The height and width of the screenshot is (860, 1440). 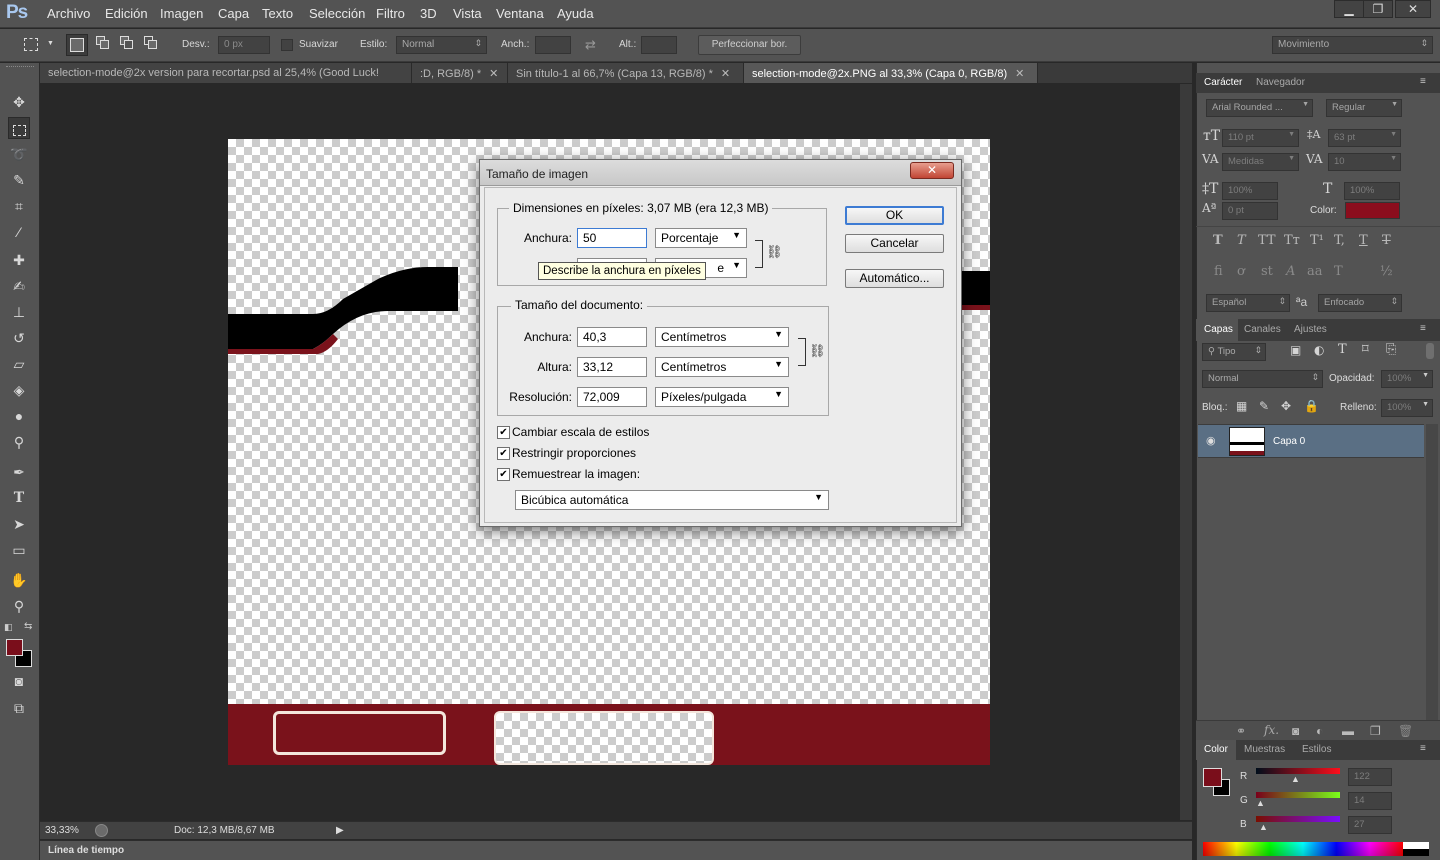 What do you see at coordinates (1289, 441) in the screenshot?
I see `layer-name: Capa 0` at bounding box center [1289, 441].